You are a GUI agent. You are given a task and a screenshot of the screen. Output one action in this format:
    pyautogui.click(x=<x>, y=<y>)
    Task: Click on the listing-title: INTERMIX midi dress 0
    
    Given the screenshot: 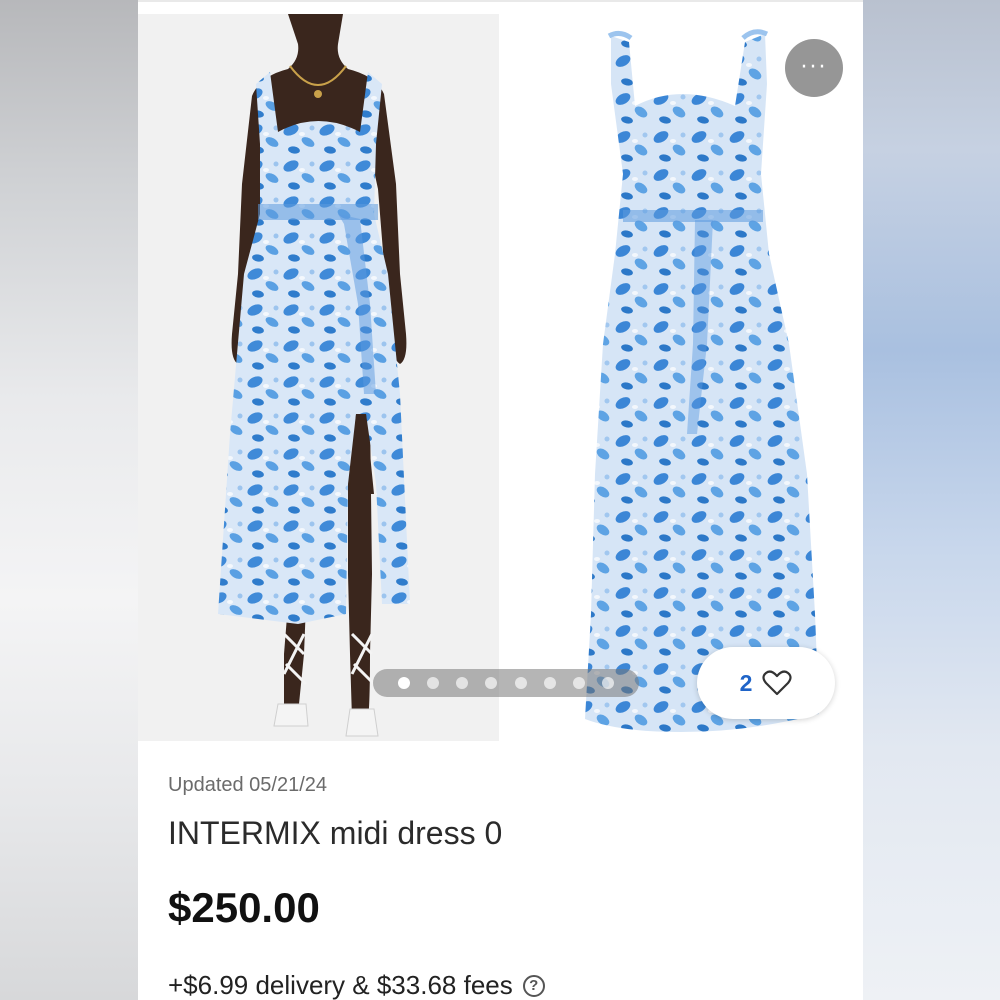 What is the action you would take?
    pyautogui.click(x=335, y=833)
    